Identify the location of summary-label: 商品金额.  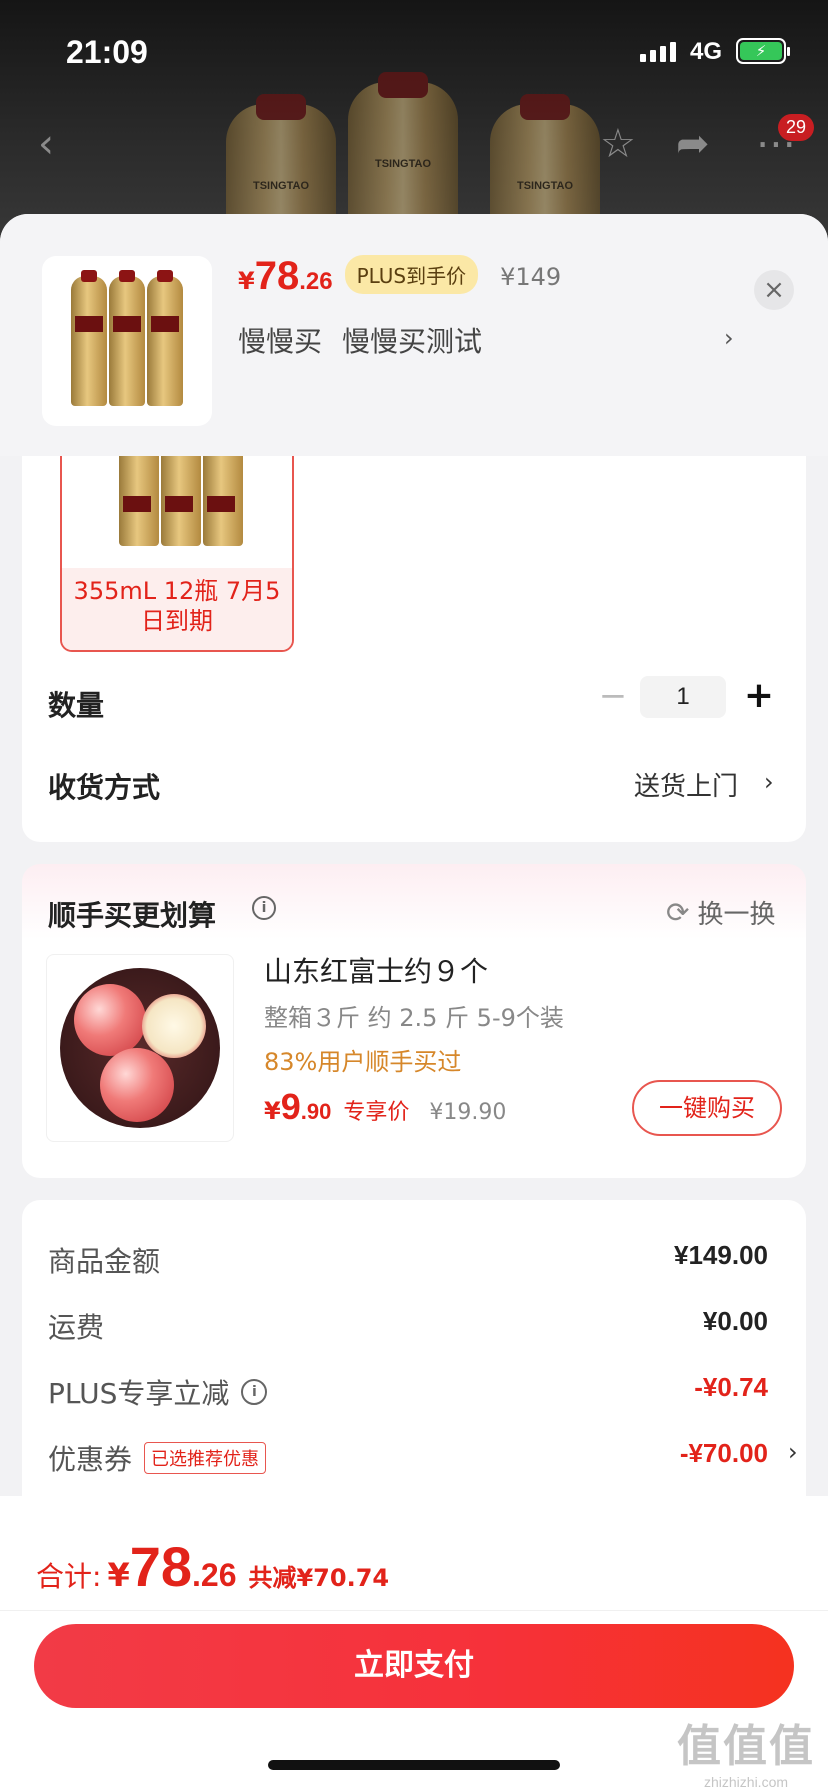
(104, 1261).